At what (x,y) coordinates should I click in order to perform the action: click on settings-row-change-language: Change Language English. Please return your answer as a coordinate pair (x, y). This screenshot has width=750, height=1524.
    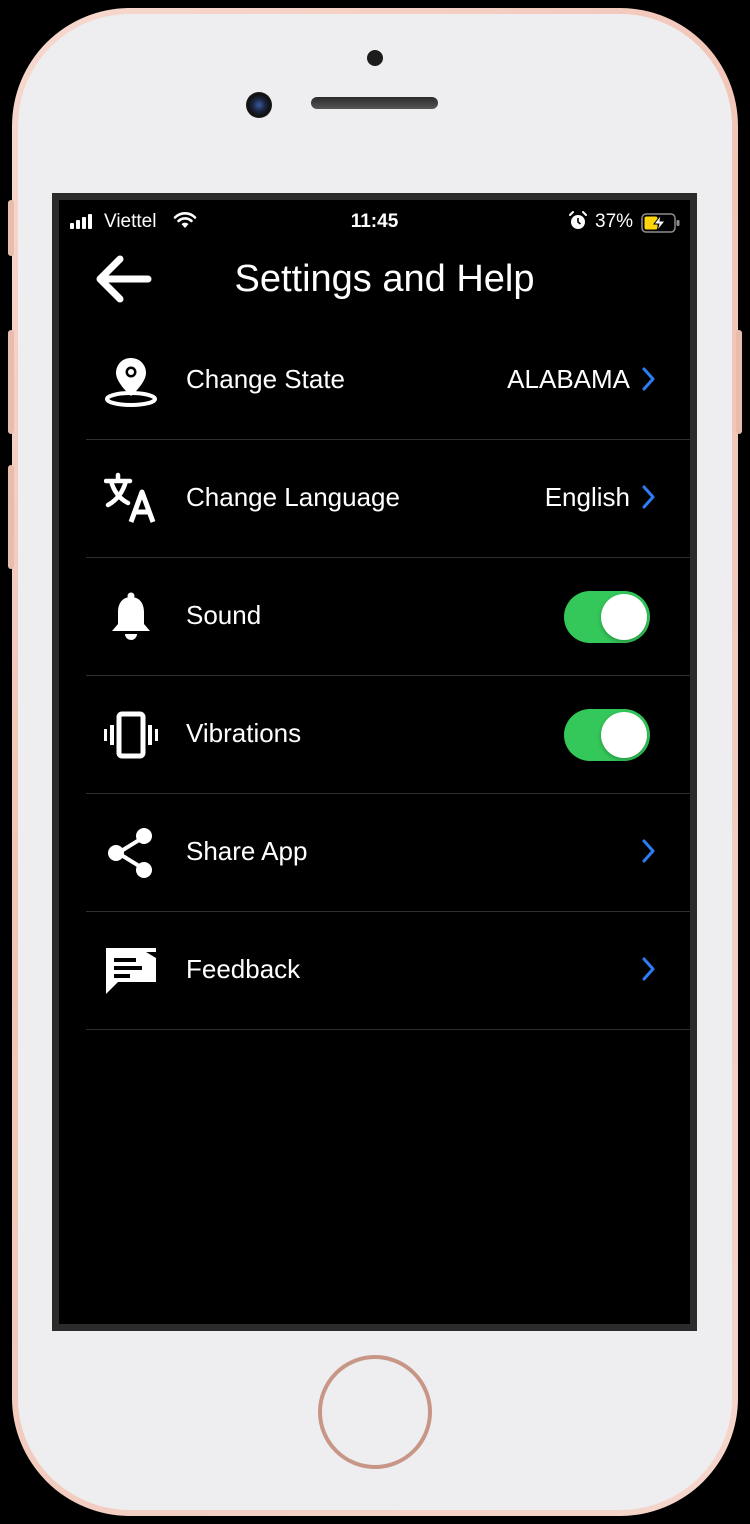
    Looking at the image, I should click on (388, 499).